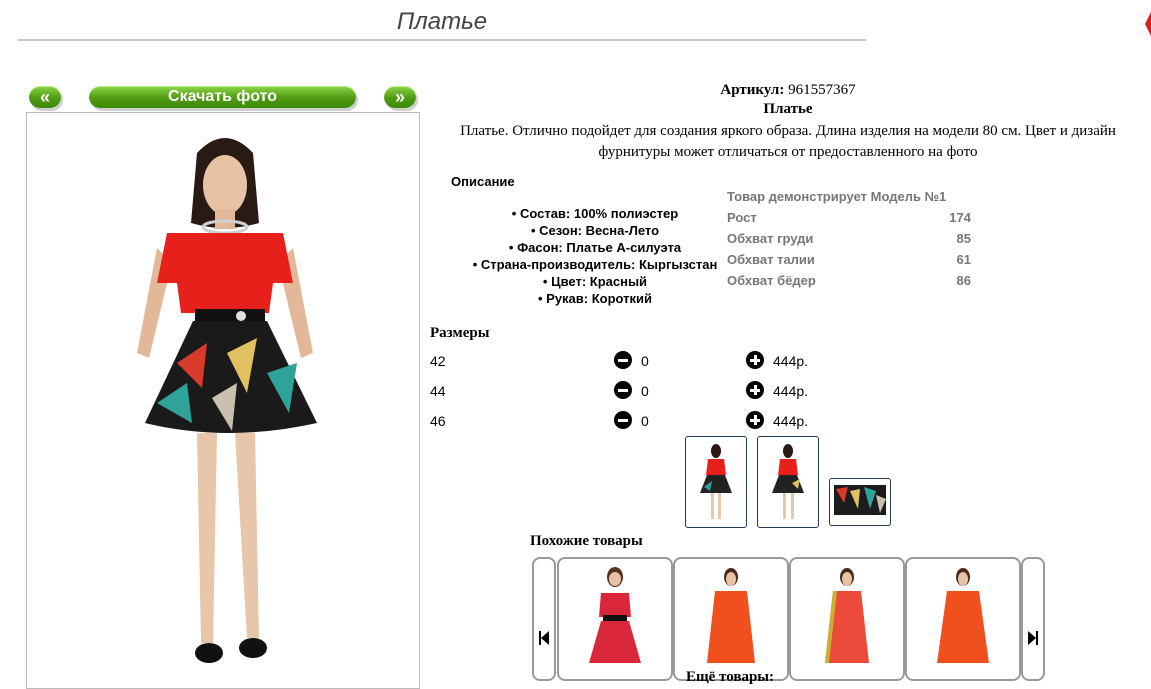 This screenshot has height=689, width=1151. What do you see at coordinates (849, 238) in the screenshot?
I see `model-row: Обхват груди 85` at bounding box center [849, 238].